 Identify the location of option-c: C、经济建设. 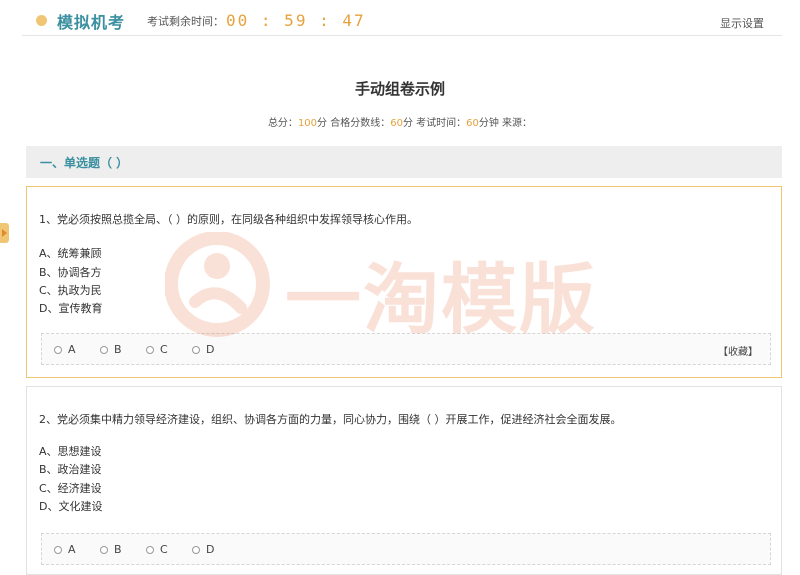
(70, 488).